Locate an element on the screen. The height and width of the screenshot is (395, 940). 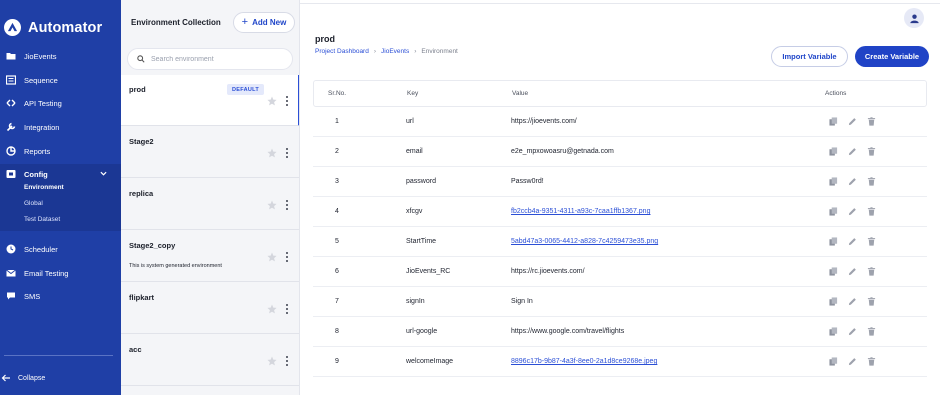
sidebar-item-email-testing: Email Testing is located at coordinates (60, 273).